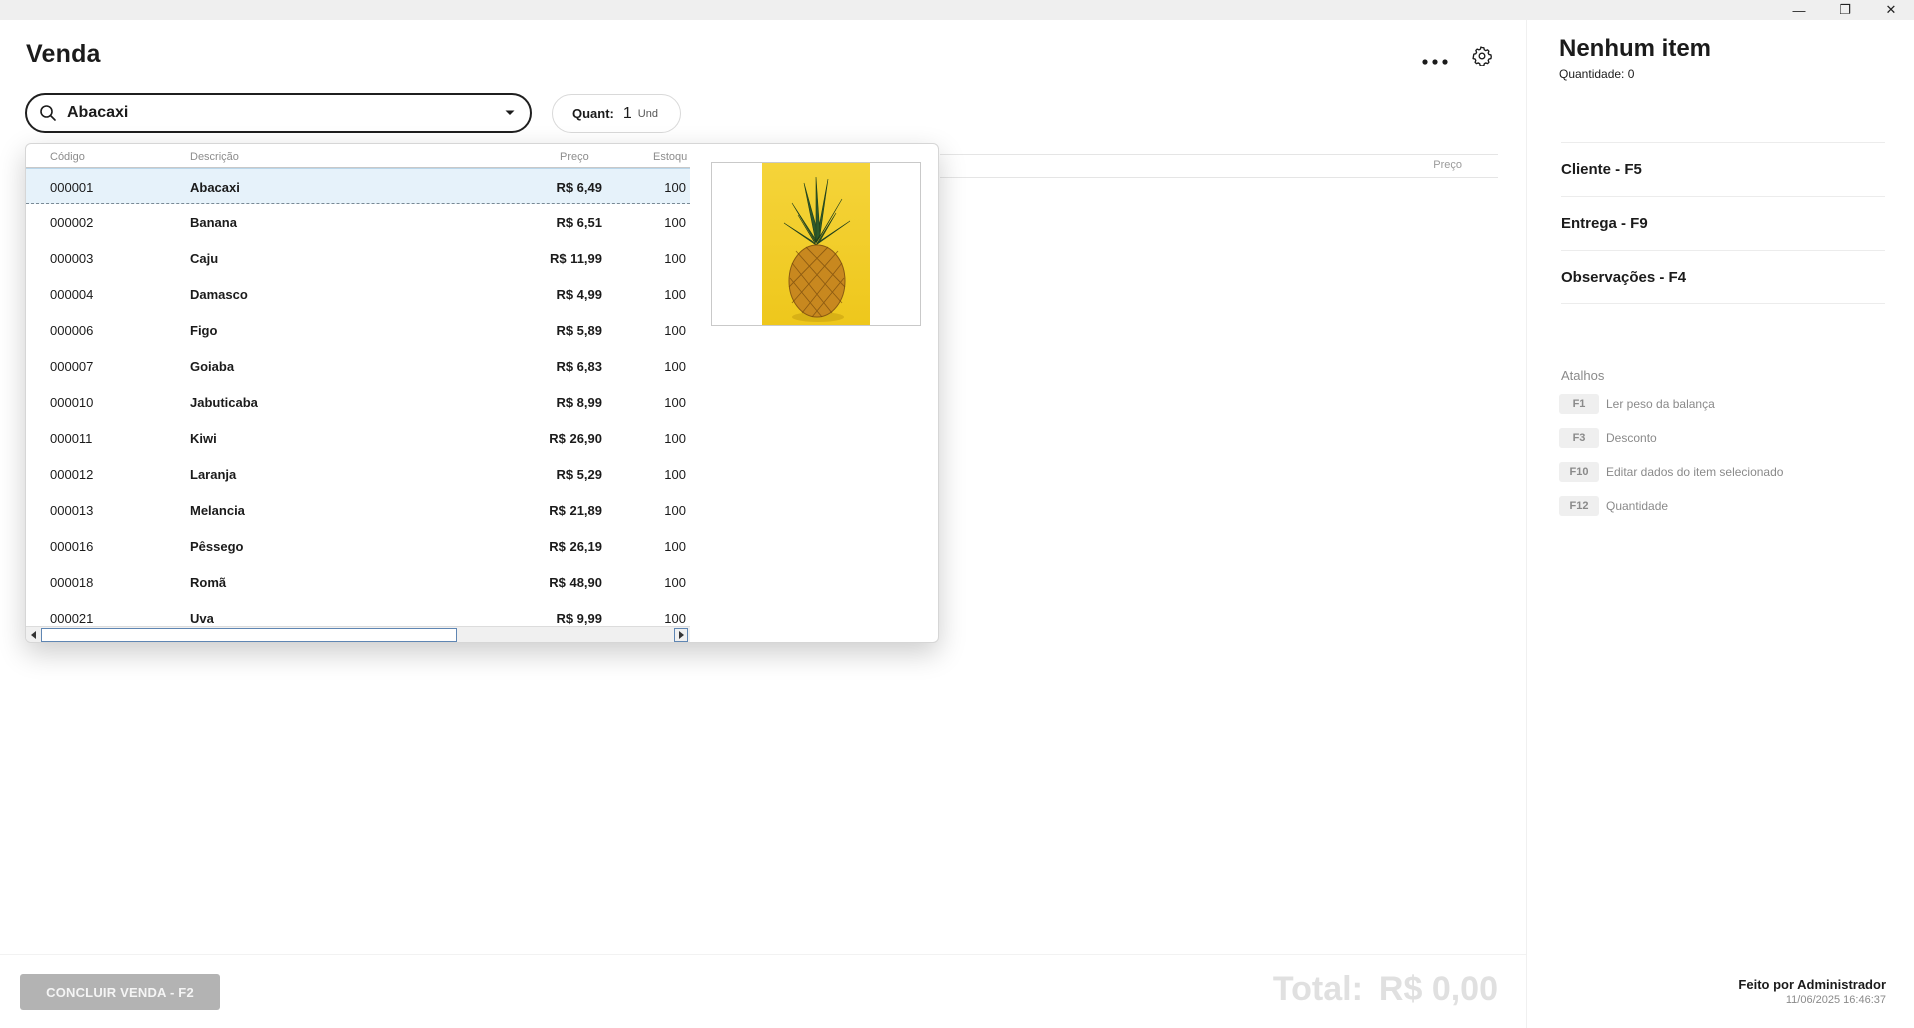 This screenshot has width=1914, height=1028. I want to click on product-code: 000006, so click(72, 330).